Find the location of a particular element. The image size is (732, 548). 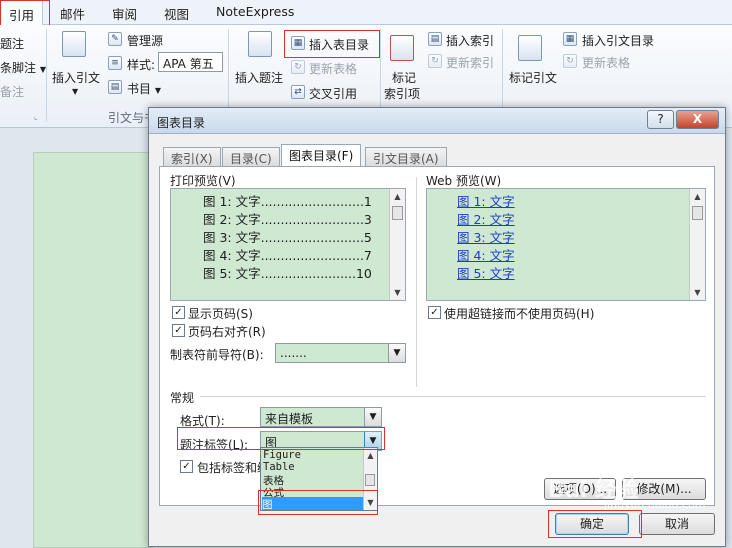

style-value: APA 第五 is located at coordinates (188, 64).